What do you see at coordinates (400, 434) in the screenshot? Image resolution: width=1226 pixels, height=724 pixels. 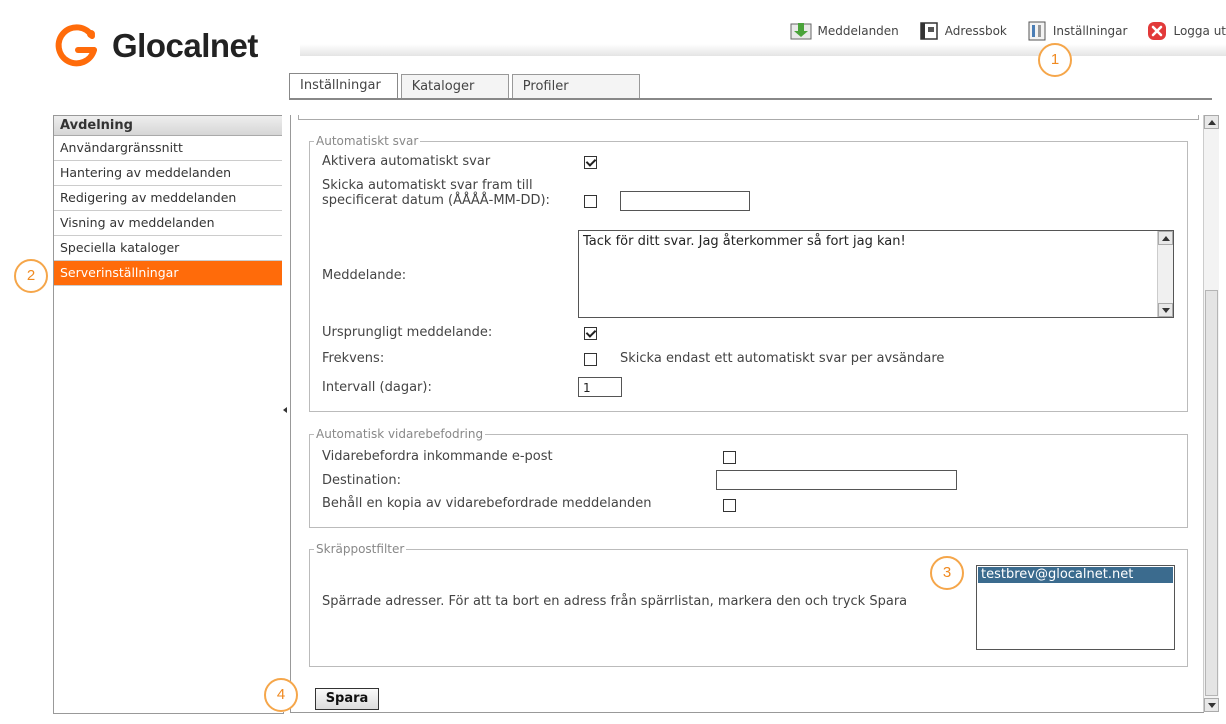 I see `forwarding-legend: Automatisk vidarebefodring` at bounding box center [400, 434].